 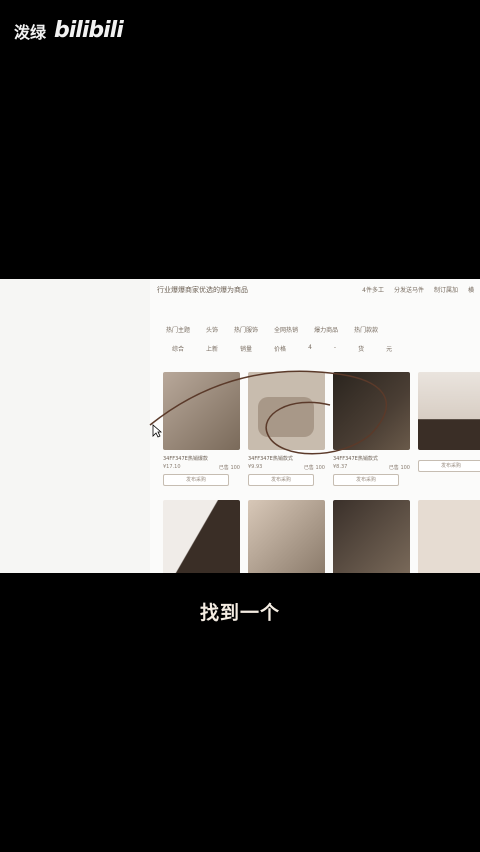 I want to click on filter-item: 货, so click(x=361, y=348).